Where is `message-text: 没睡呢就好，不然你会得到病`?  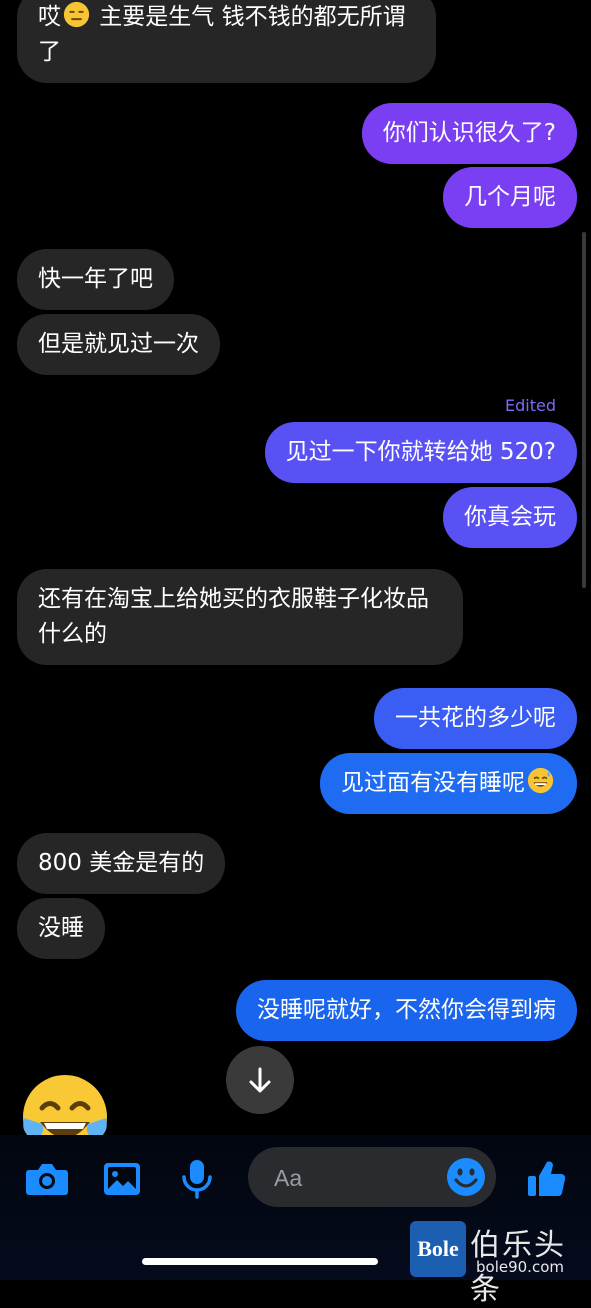
message-text: 没睡呢就好，不然你会得到病 is located at coordinates (406, 1010).